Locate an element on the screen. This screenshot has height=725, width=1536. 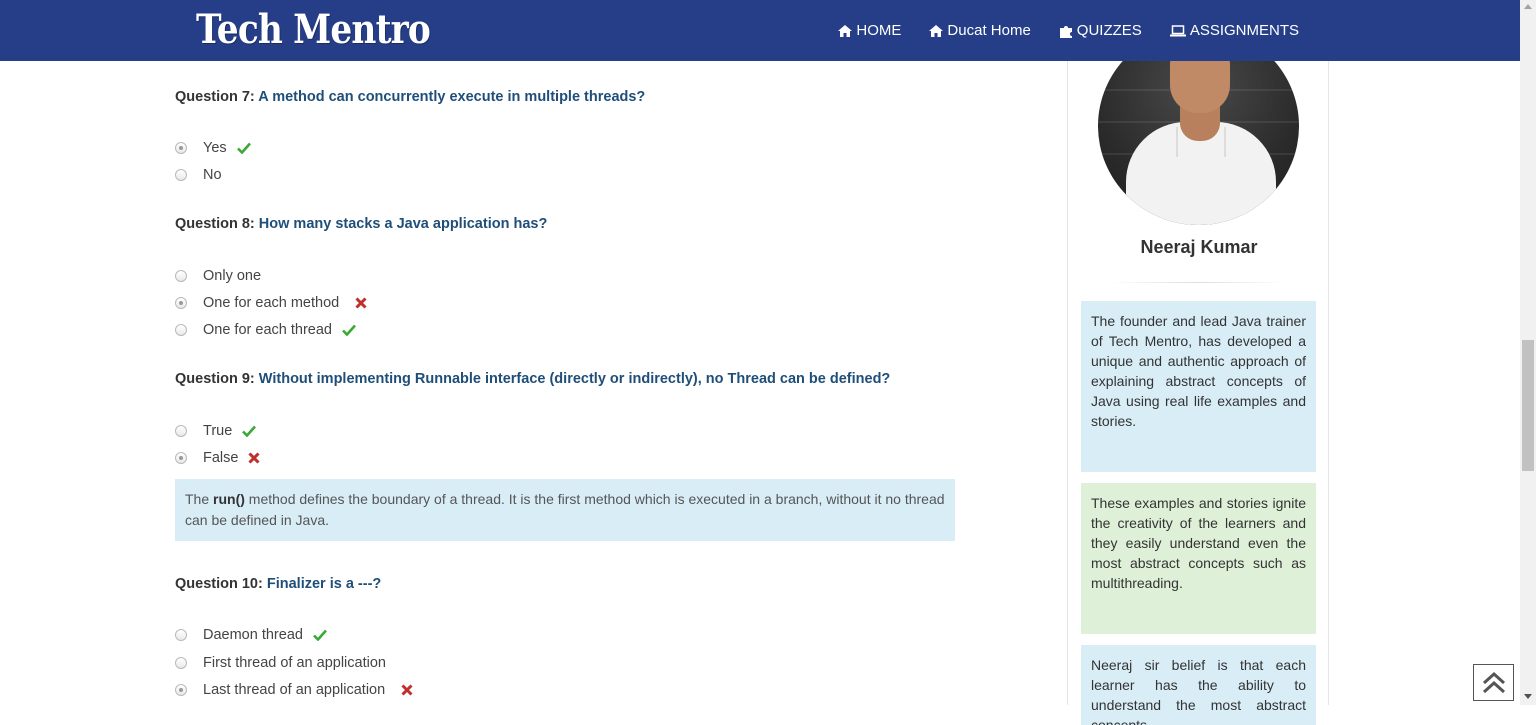
scroll-up-arrow is located at coordinates (1528, 6).